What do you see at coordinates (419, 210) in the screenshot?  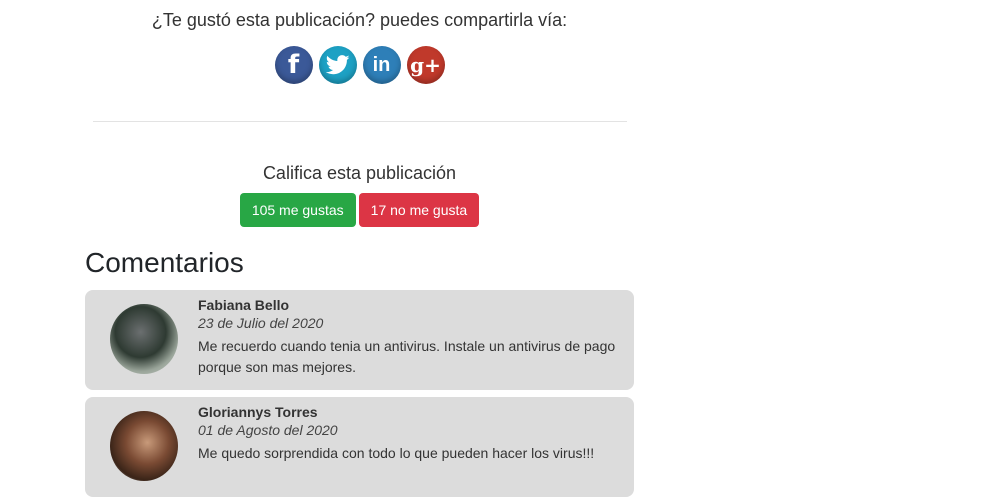 I see `dislike-button: 17 no me gusta` at bounding box center [419, 210].